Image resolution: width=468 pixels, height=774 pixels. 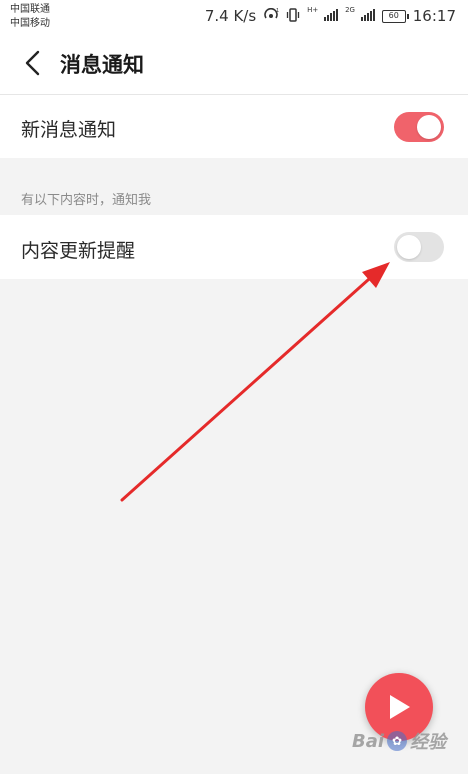 What do you see at coordinates (271, 16) in the screenshot?
I see `hotspot-icon: 1` at bounding box center [271, 16].